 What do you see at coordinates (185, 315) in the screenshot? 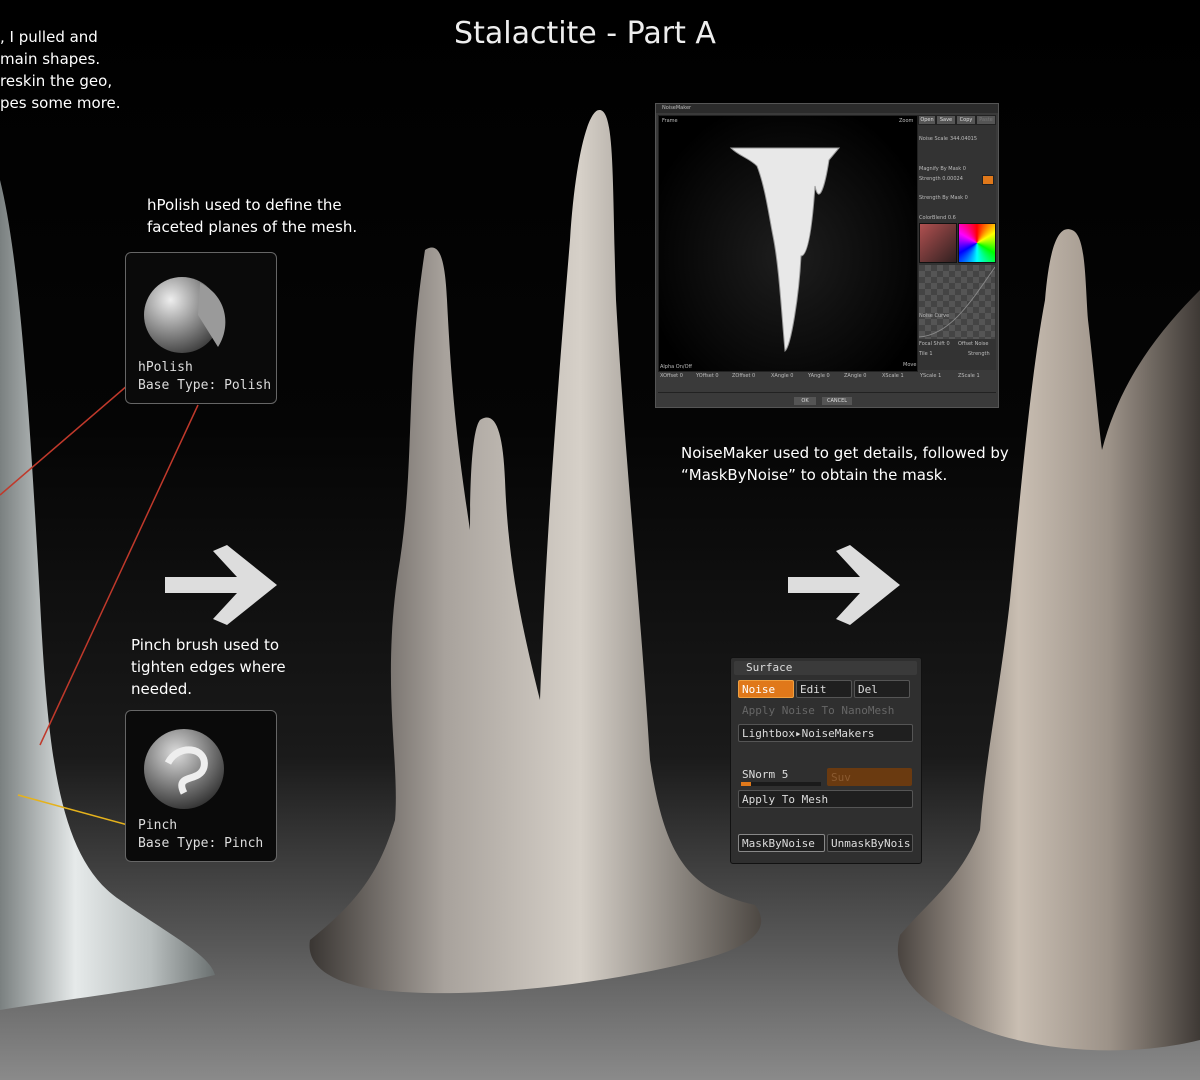
I see `hpolish-brush-icon` at bounding box center [185, 315].